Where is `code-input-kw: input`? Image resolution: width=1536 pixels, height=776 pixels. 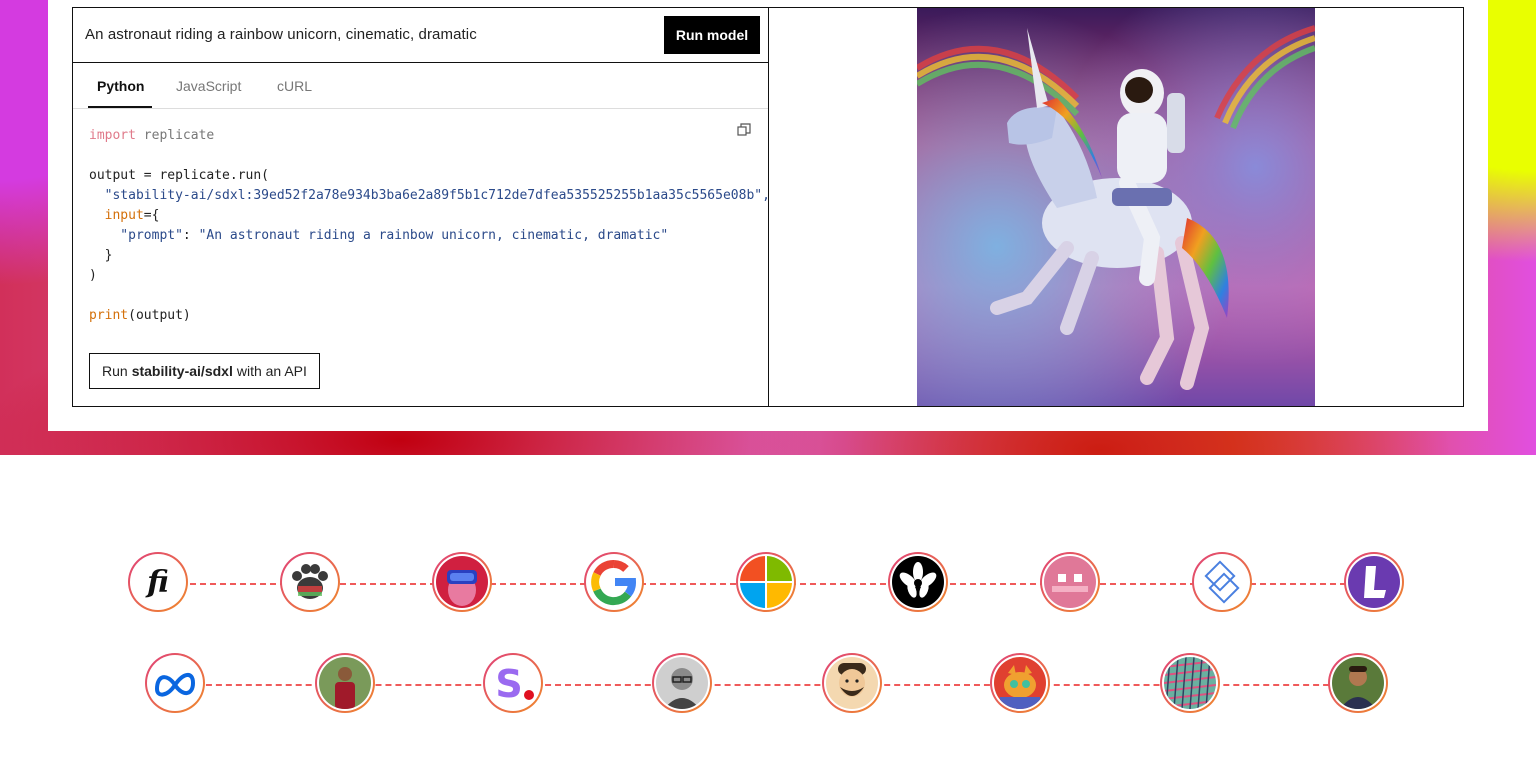
code-input-kw: input is located at coordinates (124, 215).